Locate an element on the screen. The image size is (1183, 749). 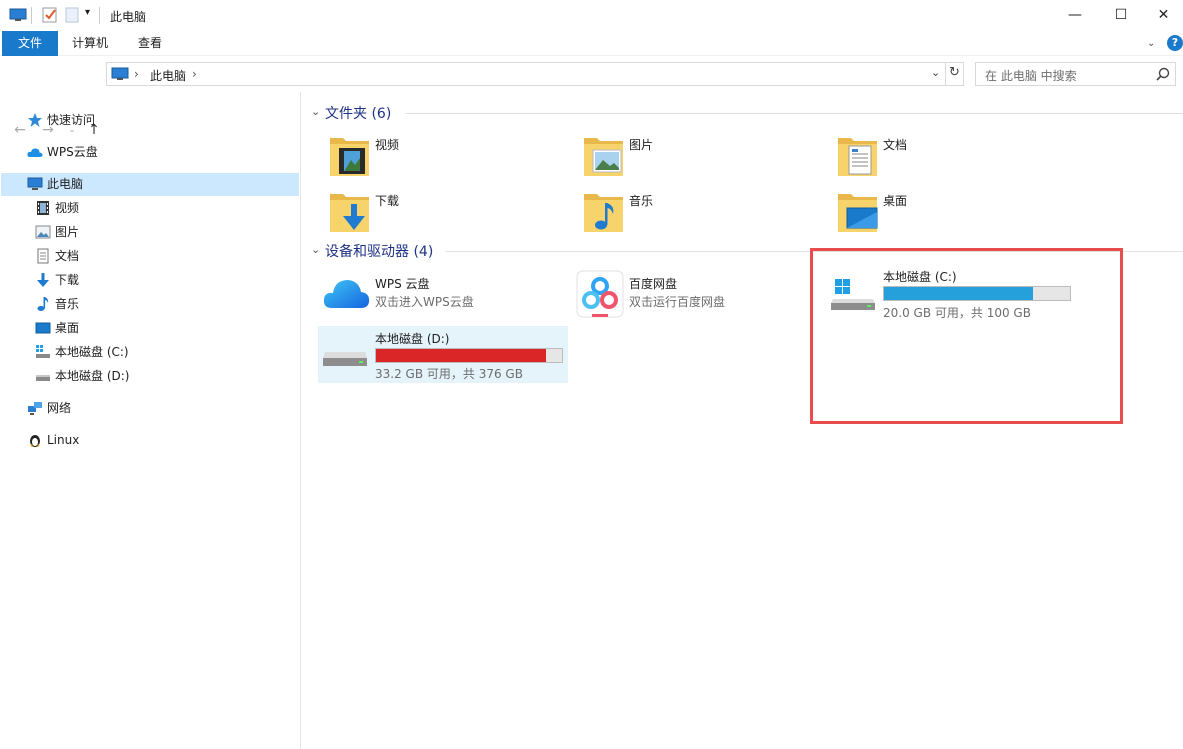
sidebar-item-label: 快速访问 is located at coordinates (71, 120).